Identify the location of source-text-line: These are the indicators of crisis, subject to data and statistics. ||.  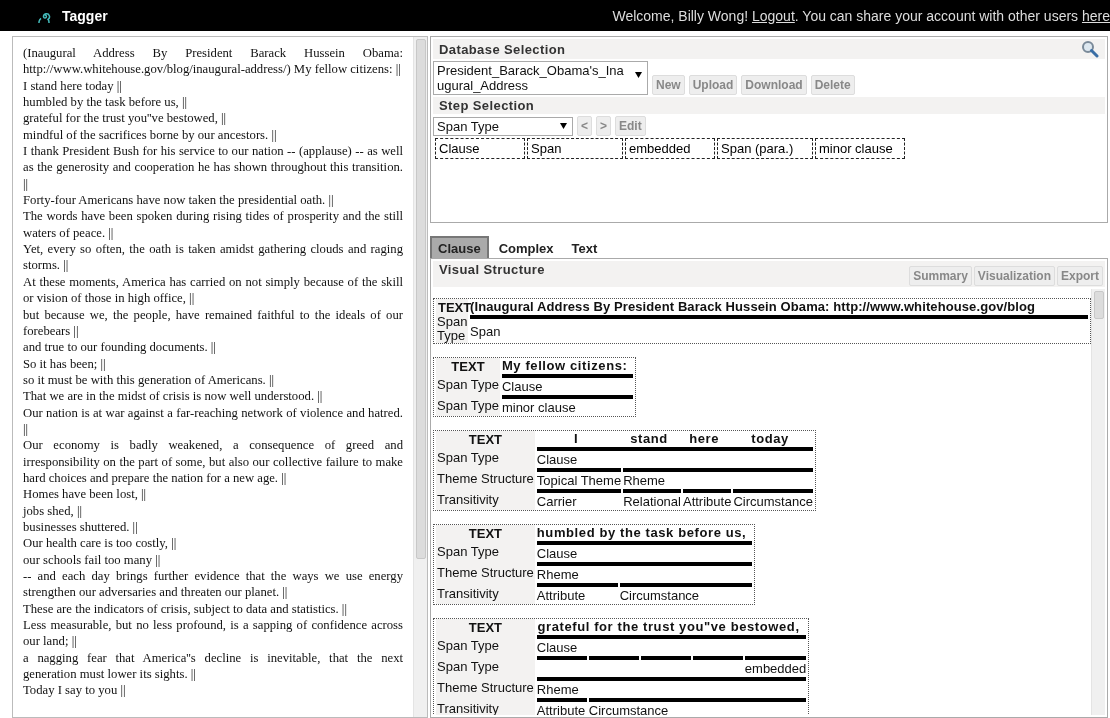
(185, 609).